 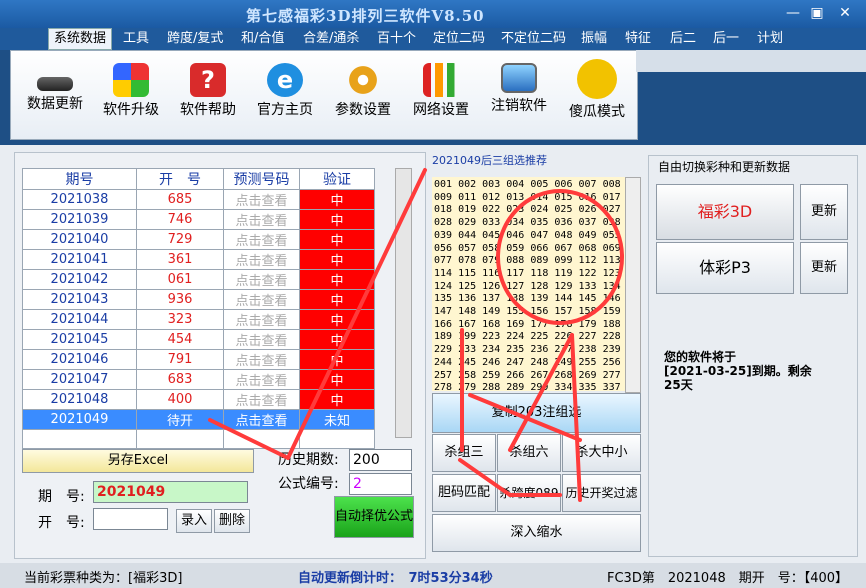 What do you see at coordinates (519, 95) in the screenshot?
I see `logout-button: 注销软件` at bounding box center [519, 95].